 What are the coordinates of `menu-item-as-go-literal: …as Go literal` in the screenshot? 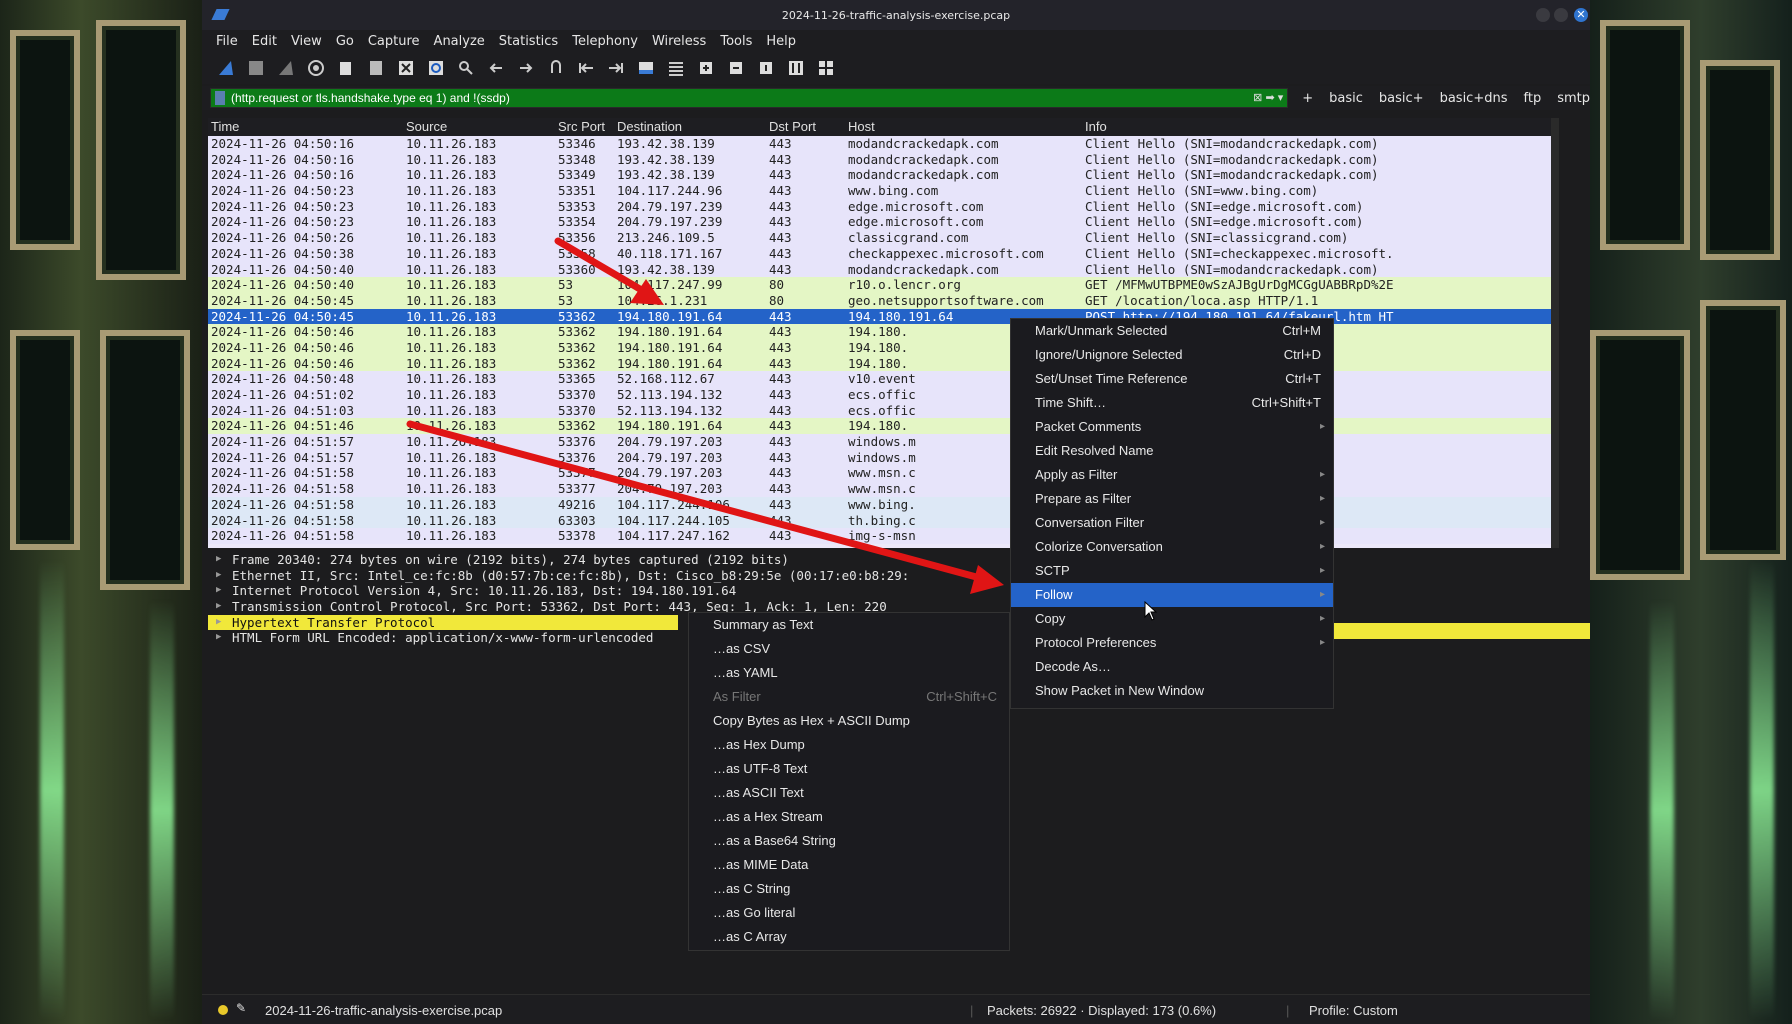 It's located at (849, 913).